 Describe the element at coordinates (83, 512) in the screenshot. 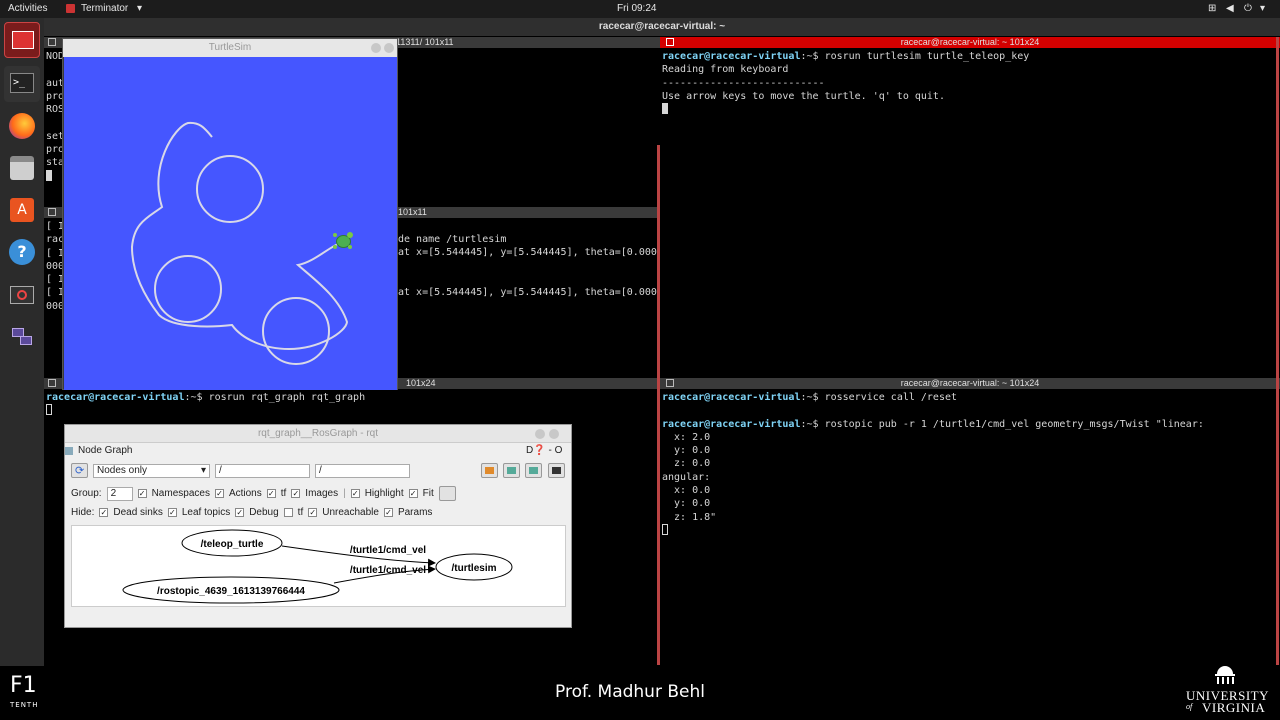

I see `hide-label: Hide:` at that location.